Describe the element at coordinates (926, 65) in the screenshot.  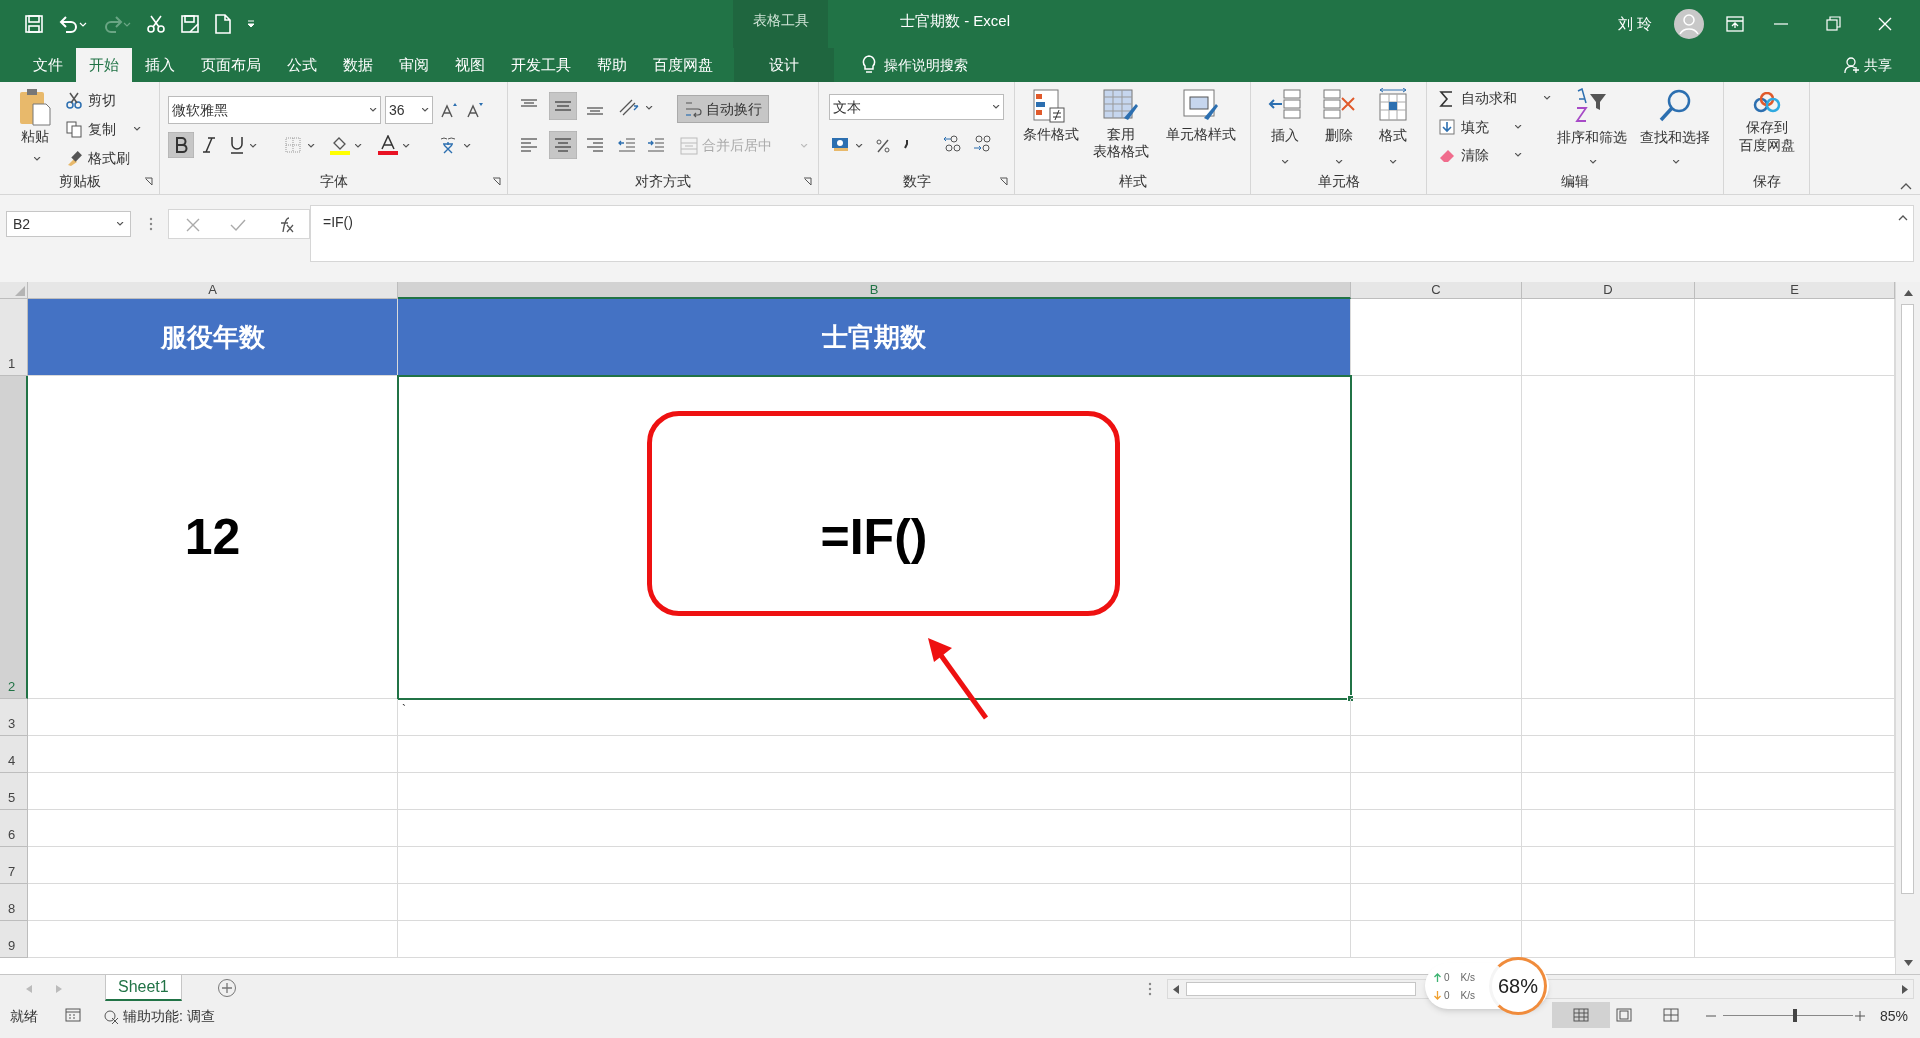
I see `tell-me-search: 操作说明搜索` at that location.